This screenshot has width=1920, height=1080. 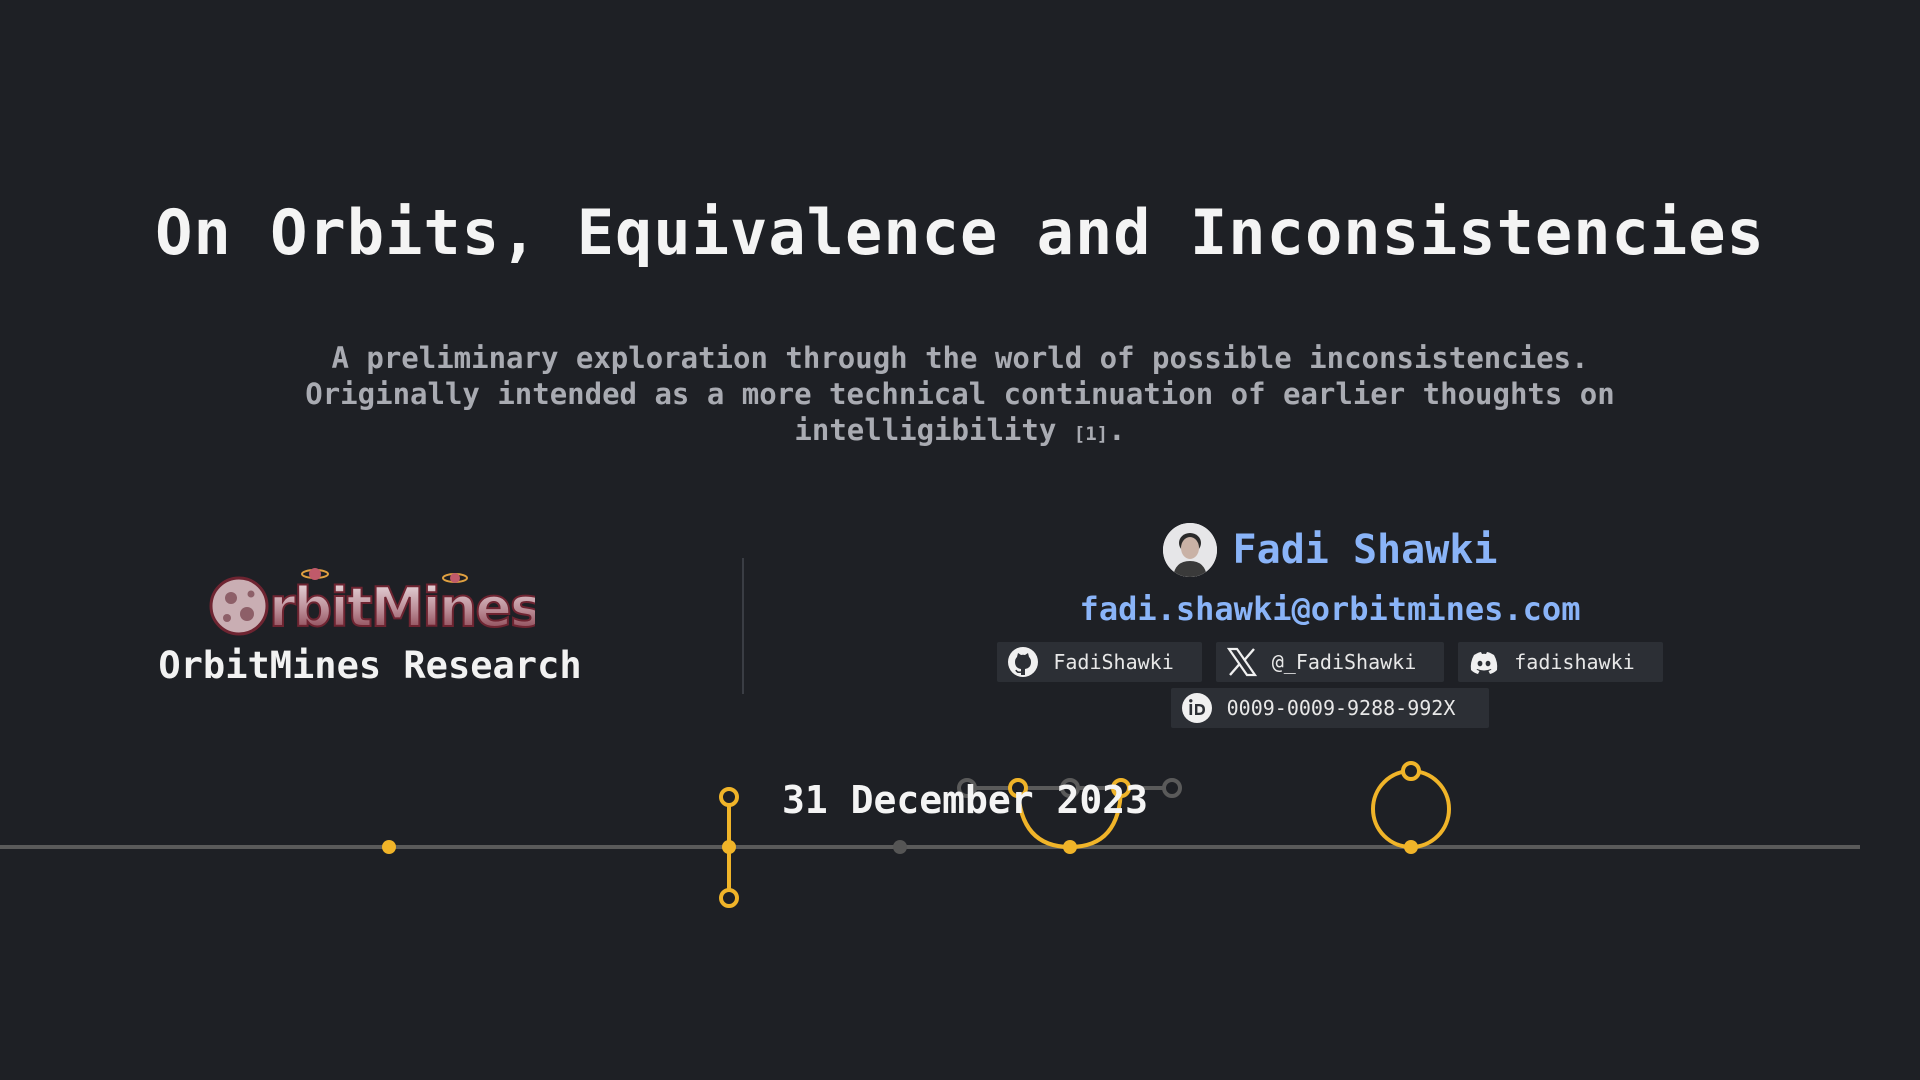 What do you see at coordinates (965, 800) in the screenshot?
I see `publication-date: 31 December 2023` at bounding box center [965, 800].